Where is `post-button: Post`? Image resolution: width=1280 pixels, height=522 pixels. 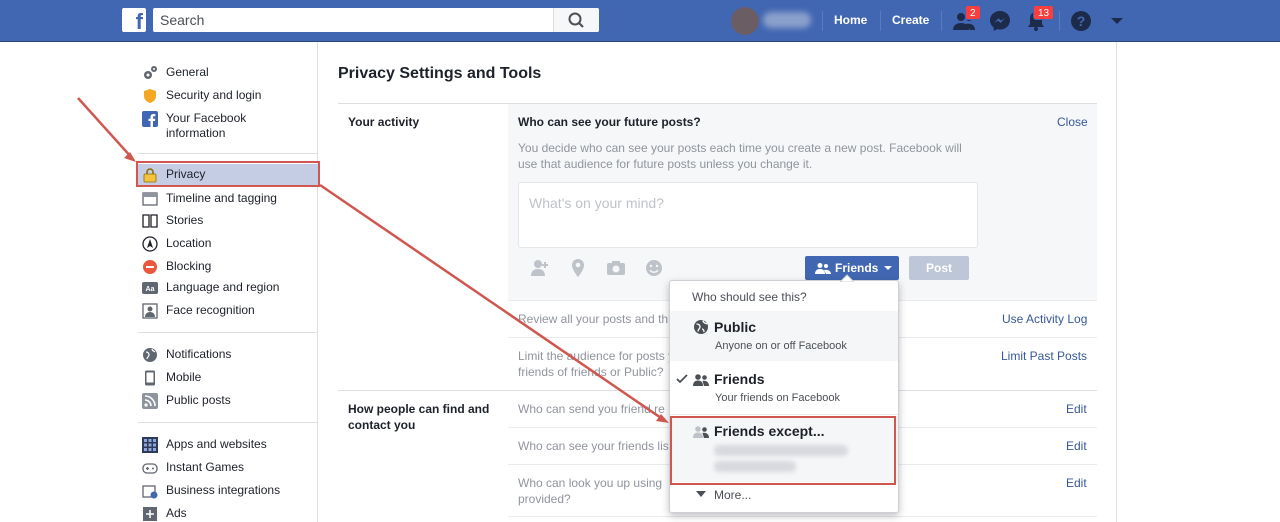
post-button: Post is located at coordinates (939, 268).